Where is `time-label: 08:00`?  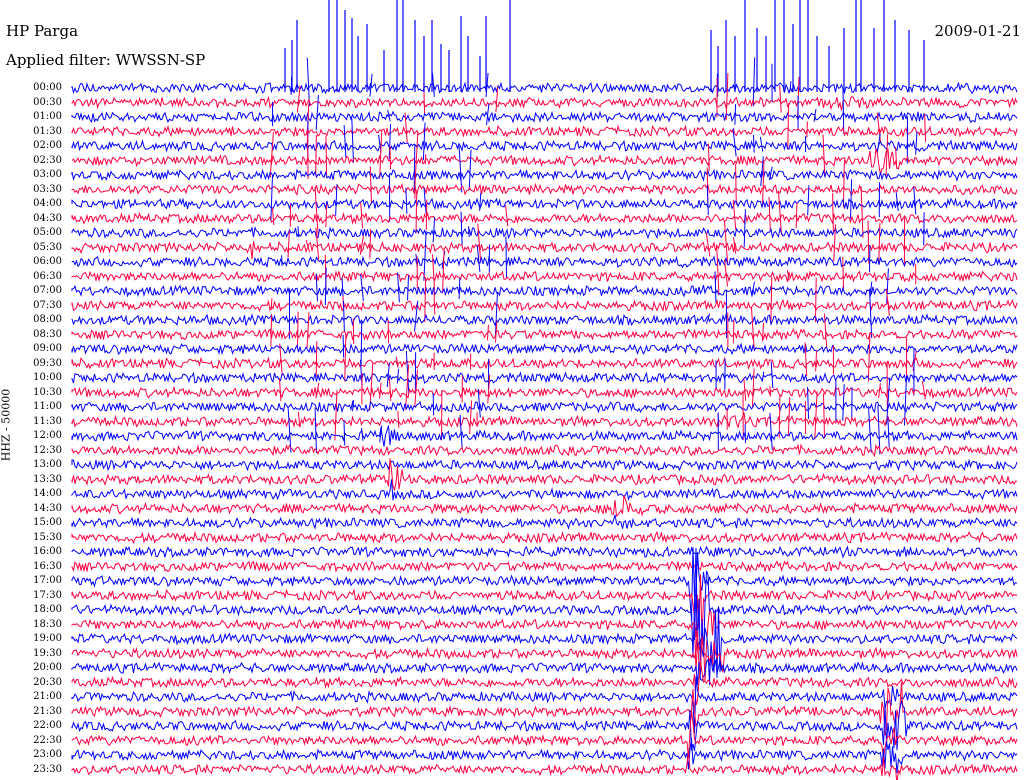 time-label: 08:00 is located at coordinates (47, 319).